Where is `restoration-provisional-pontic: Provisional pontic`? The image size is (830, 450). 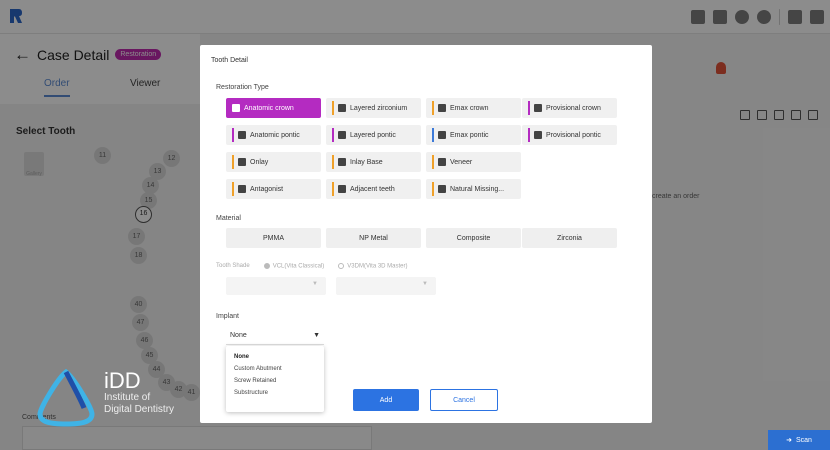 restoration-provisional-pontic: Provisional pontic is located at coordinates (569, 135).